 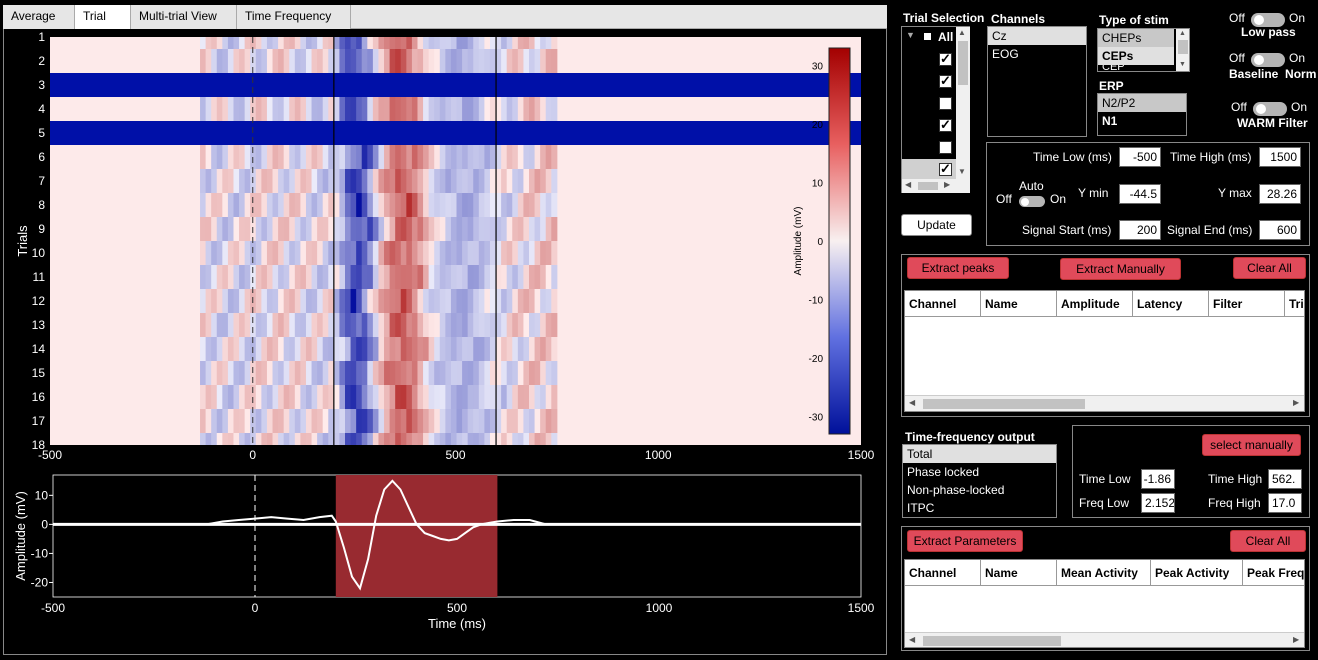 What do you see at coordinates (40, 582) in the screenshot?
I see `erp-ytick-label: -20` at bounding box center [40, 582].